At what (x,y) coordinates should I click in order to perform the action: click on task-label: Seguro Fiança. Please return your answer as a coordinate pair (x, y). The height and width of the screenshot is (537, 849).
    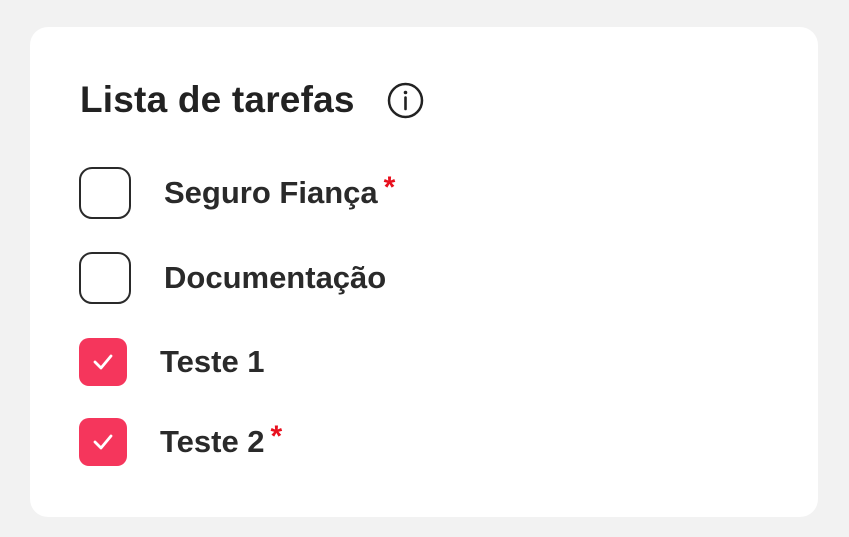
    Looking at the image, I should click on (271, 192).